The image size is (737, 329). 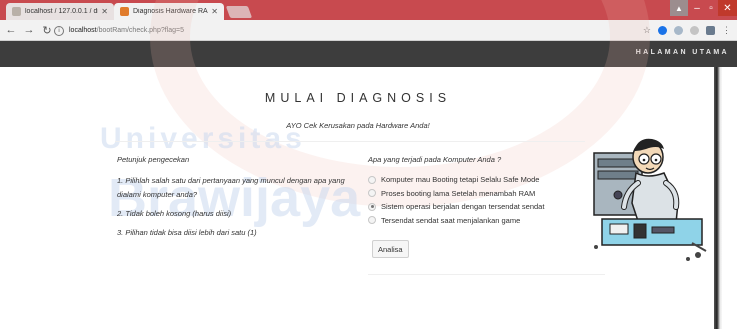 I want to click on option-label: Proses booting lama Setelah menambah RAM, so click(x=458, y=193).